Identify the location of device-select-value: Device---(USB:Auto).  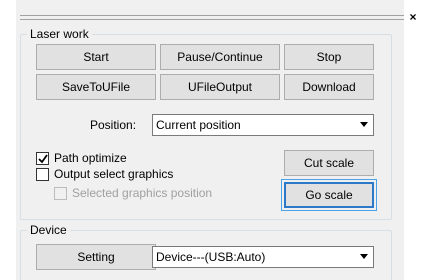
(211, 257).